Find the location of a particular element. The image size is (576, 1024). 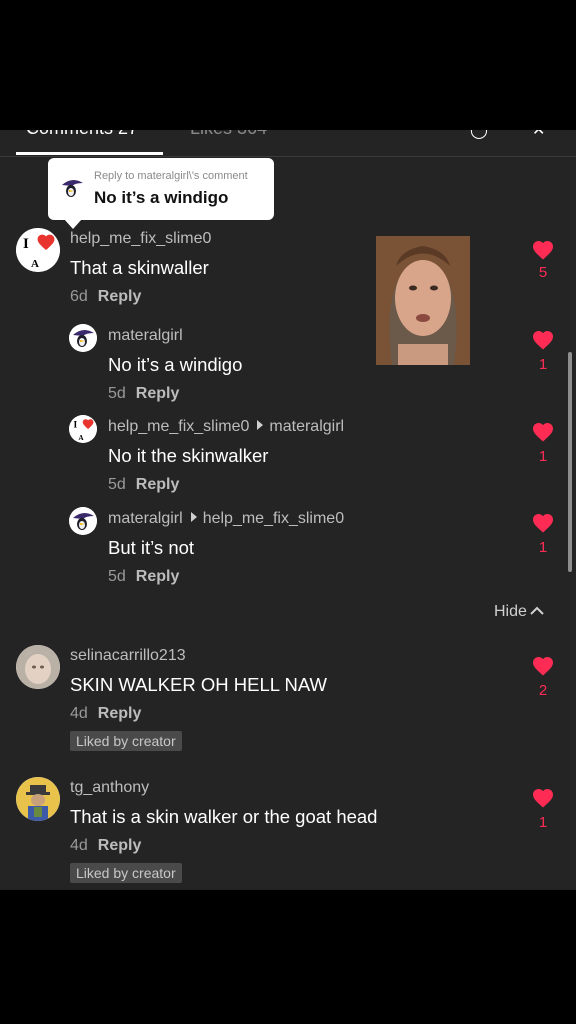

popup-reply-text: No it’s a windigo is located at coordinates (161, 197).